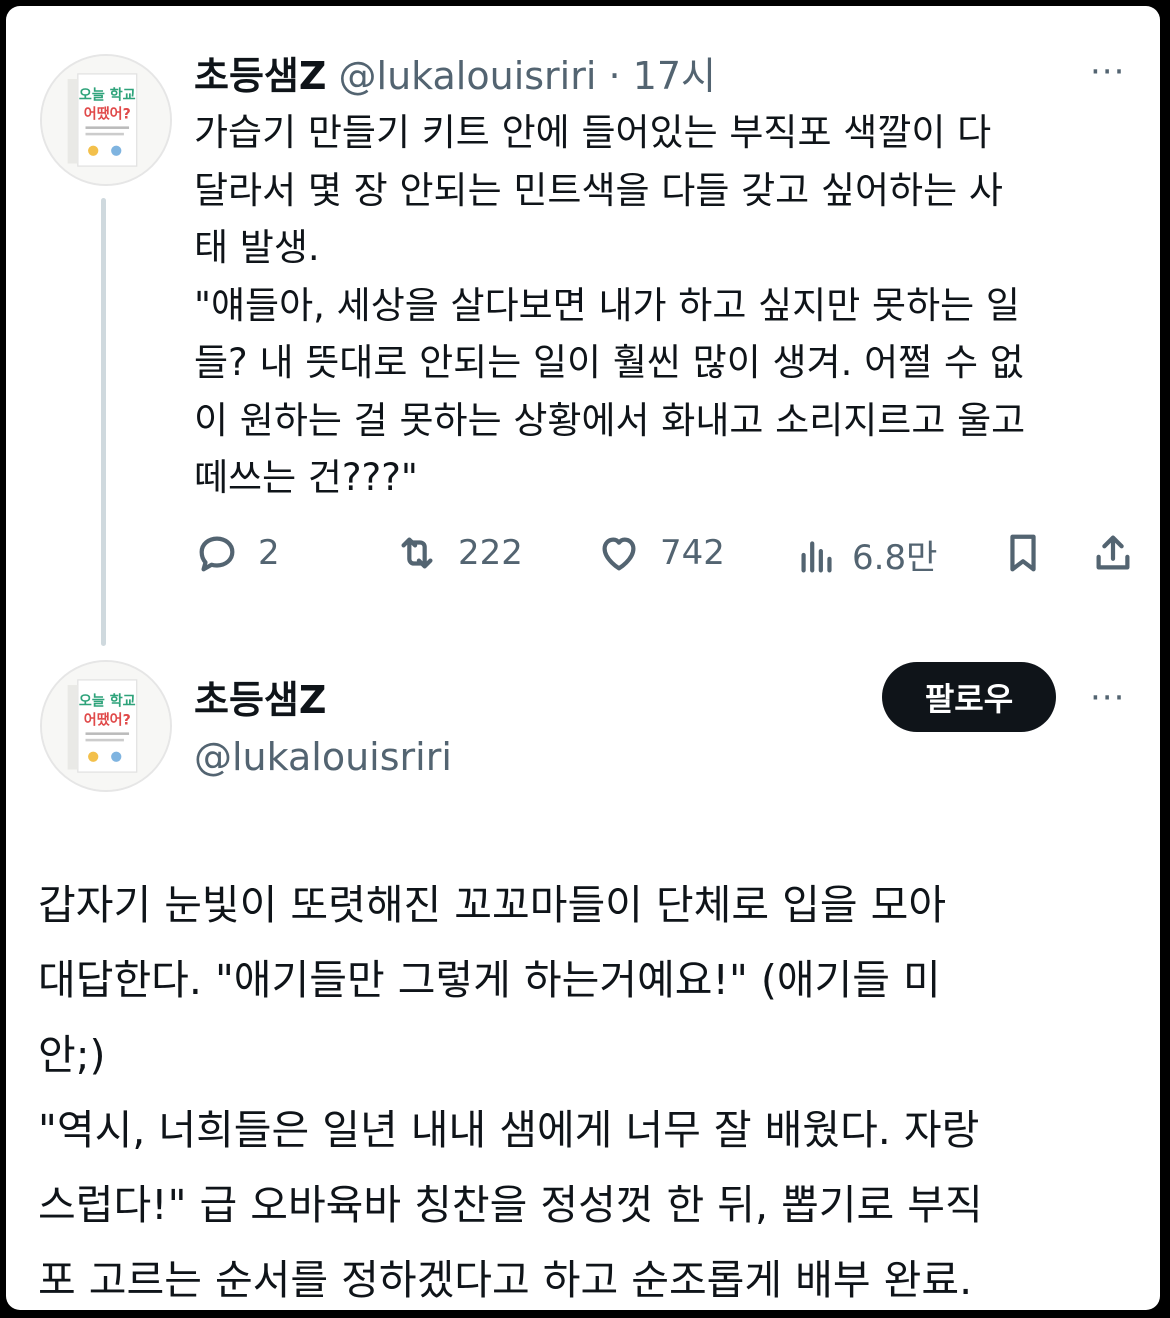 The width and height of the screenshot is (1170, 1318). I want to click on body-text-line: "역시, 너희들은 일년 내내 샘에게 너무 잘 배웠다. 자랑, so click(509, 1130).